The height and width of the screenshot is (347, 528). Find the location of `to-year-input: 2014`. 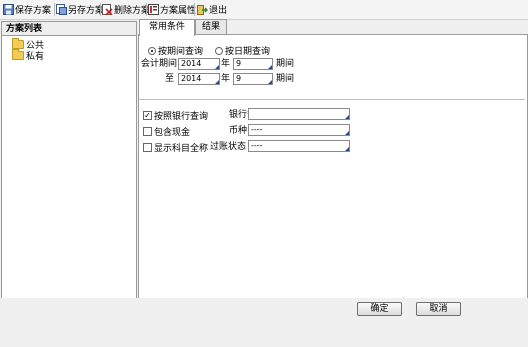

to-year-input: 2014 is located at coordinates (199, 79).